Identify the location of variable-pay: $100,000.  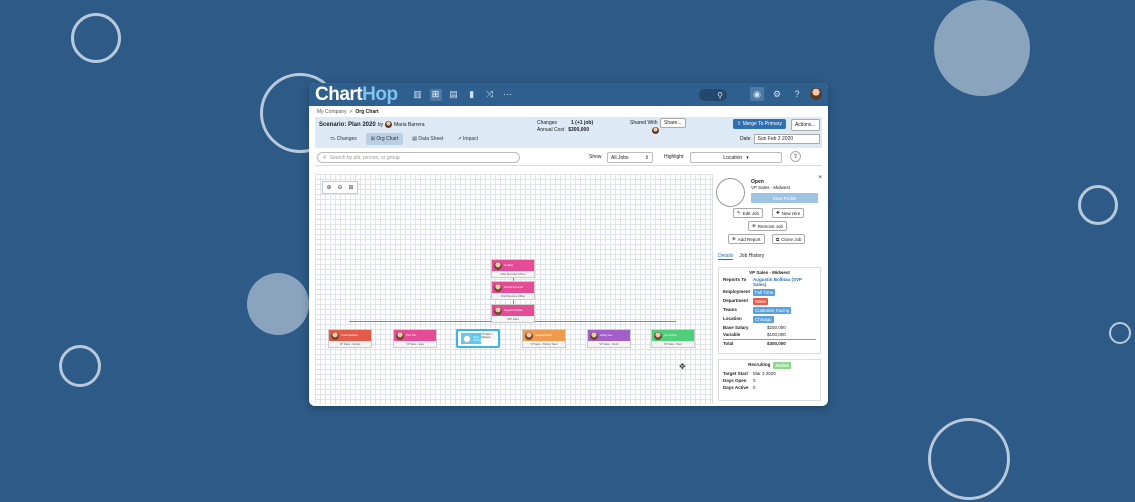
(776, 334).